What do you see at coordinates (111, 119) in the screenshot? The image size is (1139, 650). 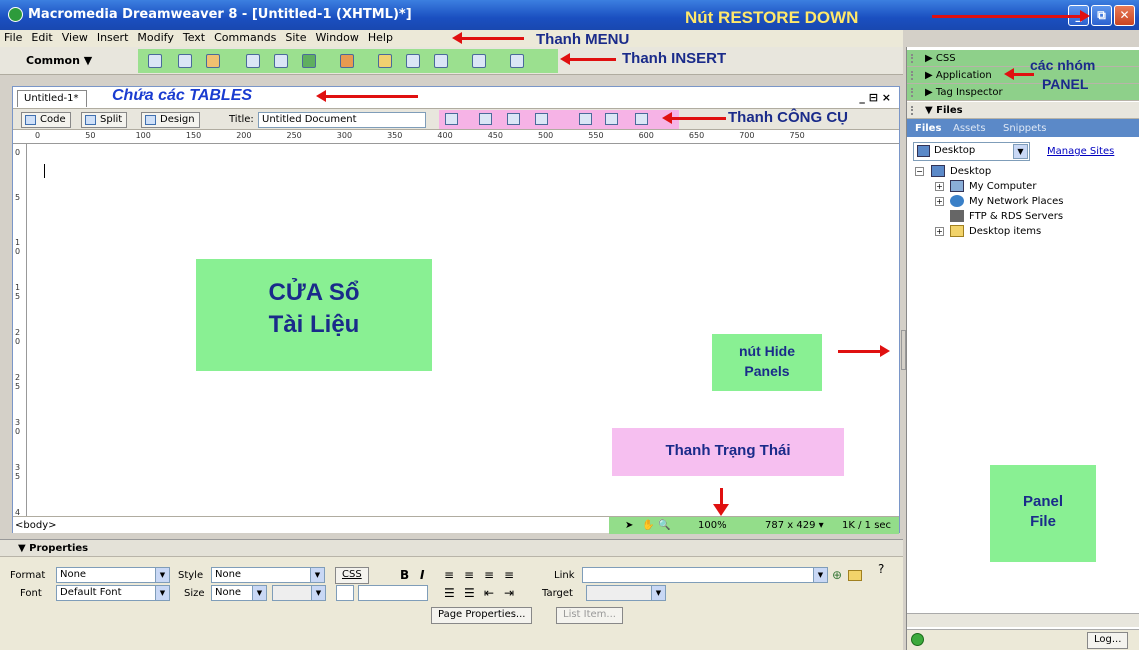 I see `split-view-label: Split` at bounding box center [111, 119].